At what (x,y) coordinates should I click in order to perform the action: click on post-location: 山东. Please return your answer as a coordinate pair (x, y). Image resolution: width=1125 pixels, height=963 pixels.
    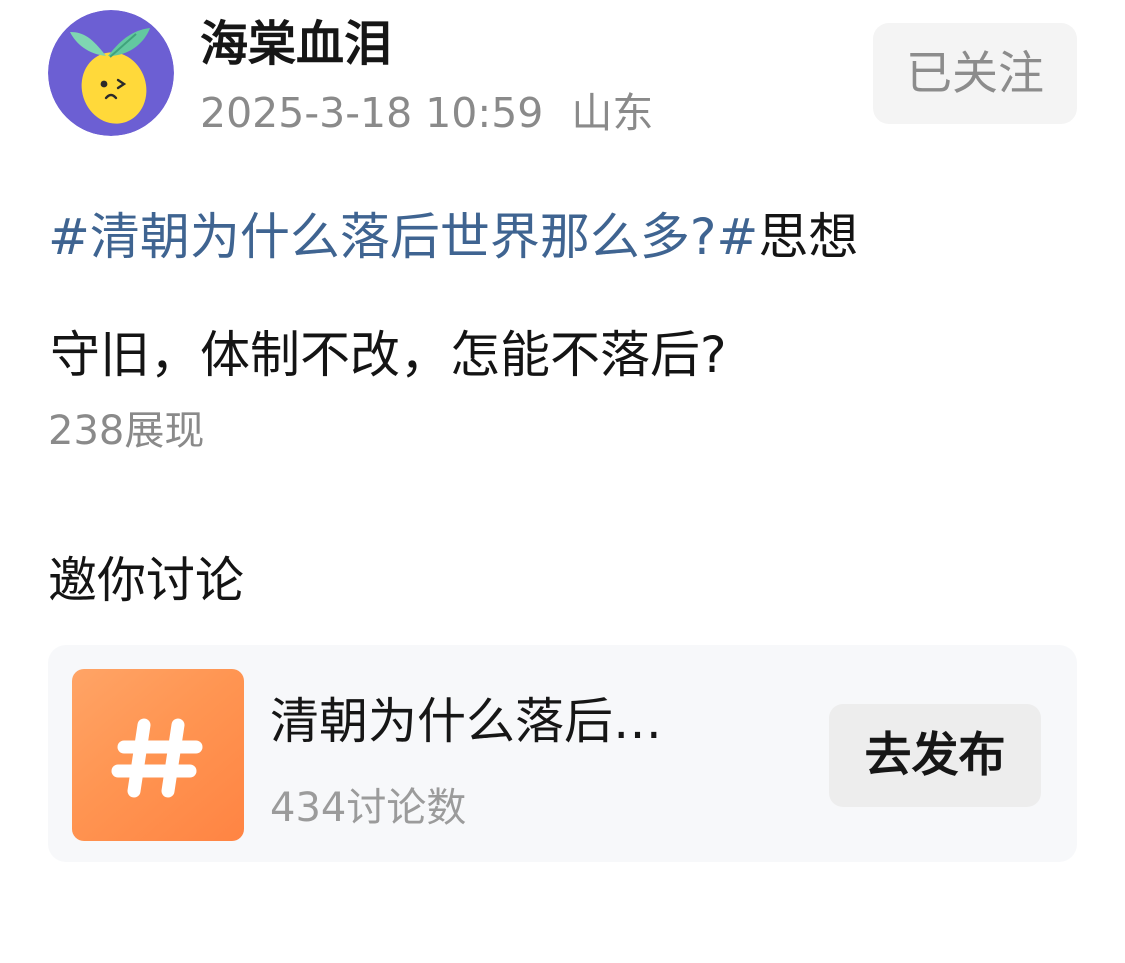
    Looking at the image, I should click on (612, 113).